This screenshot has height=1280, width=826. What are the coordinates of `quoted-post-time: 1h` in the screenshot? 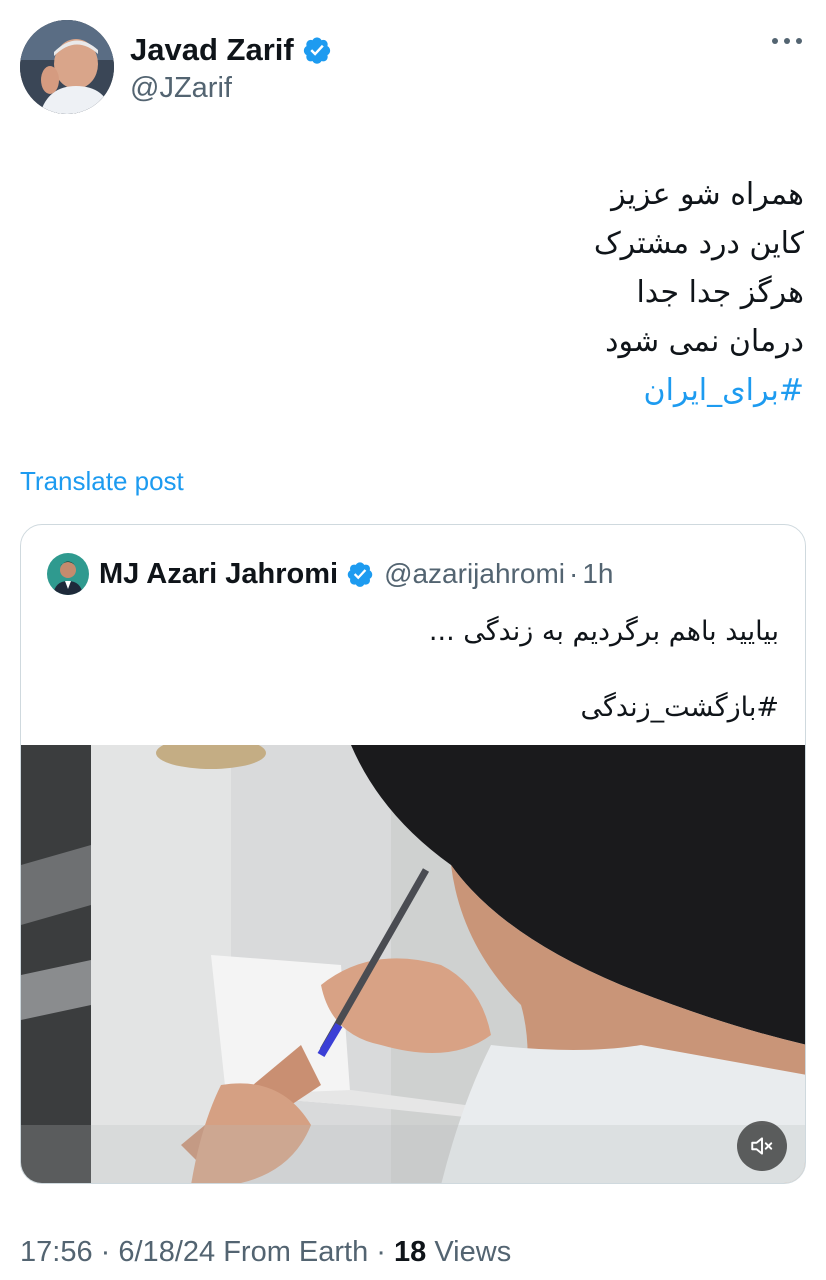 It's located at (598, 573).